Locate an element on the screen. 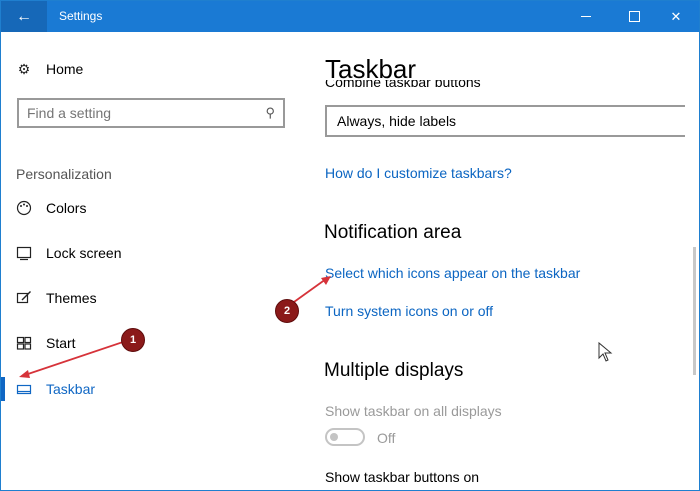 The image size is (700, 491). annotation-badge-1: 1 is located at coordinates (133, 340).